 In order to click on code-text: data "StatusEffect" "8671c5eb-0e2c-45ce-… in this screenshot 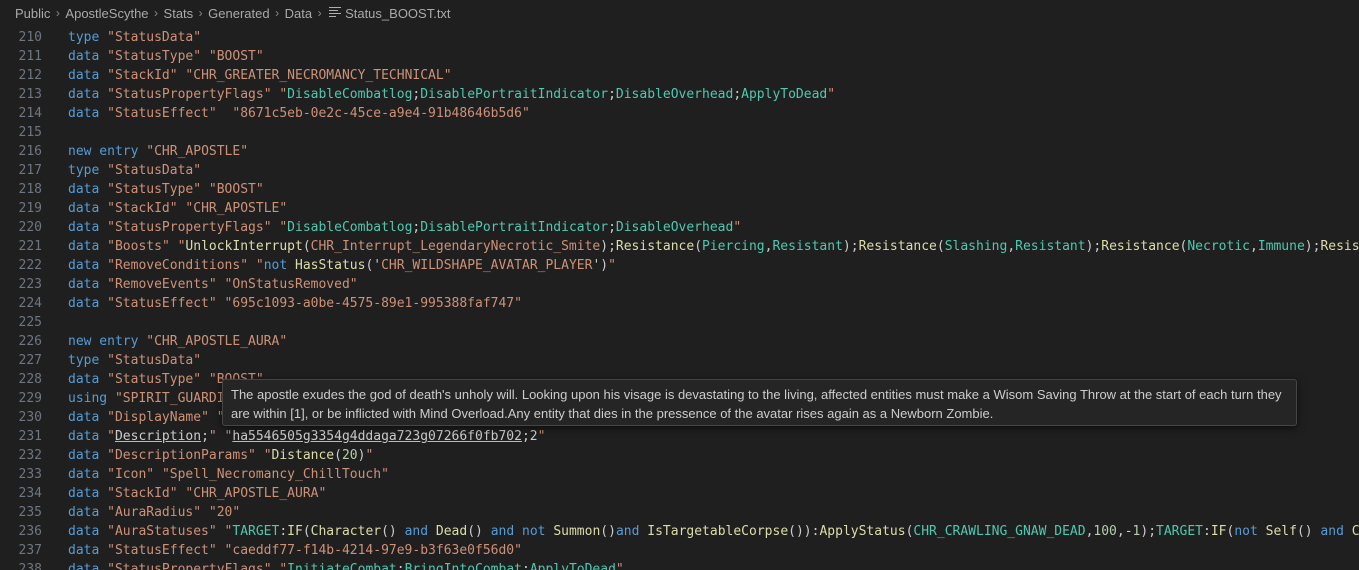, I will do `click(299, 113)`.